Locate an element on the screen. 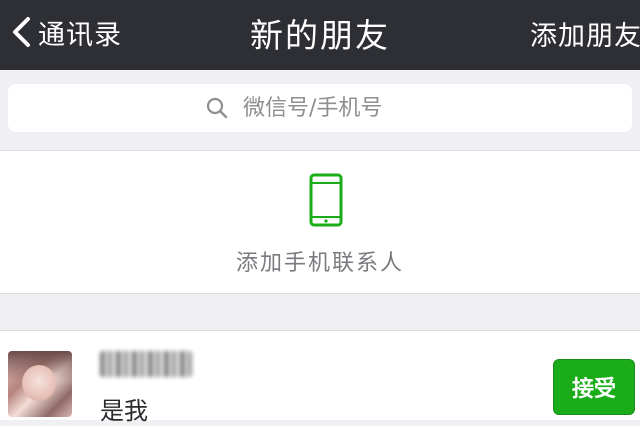 The image size is (640, 426). accept-button: 接受 is located at coordinates (594, 387).